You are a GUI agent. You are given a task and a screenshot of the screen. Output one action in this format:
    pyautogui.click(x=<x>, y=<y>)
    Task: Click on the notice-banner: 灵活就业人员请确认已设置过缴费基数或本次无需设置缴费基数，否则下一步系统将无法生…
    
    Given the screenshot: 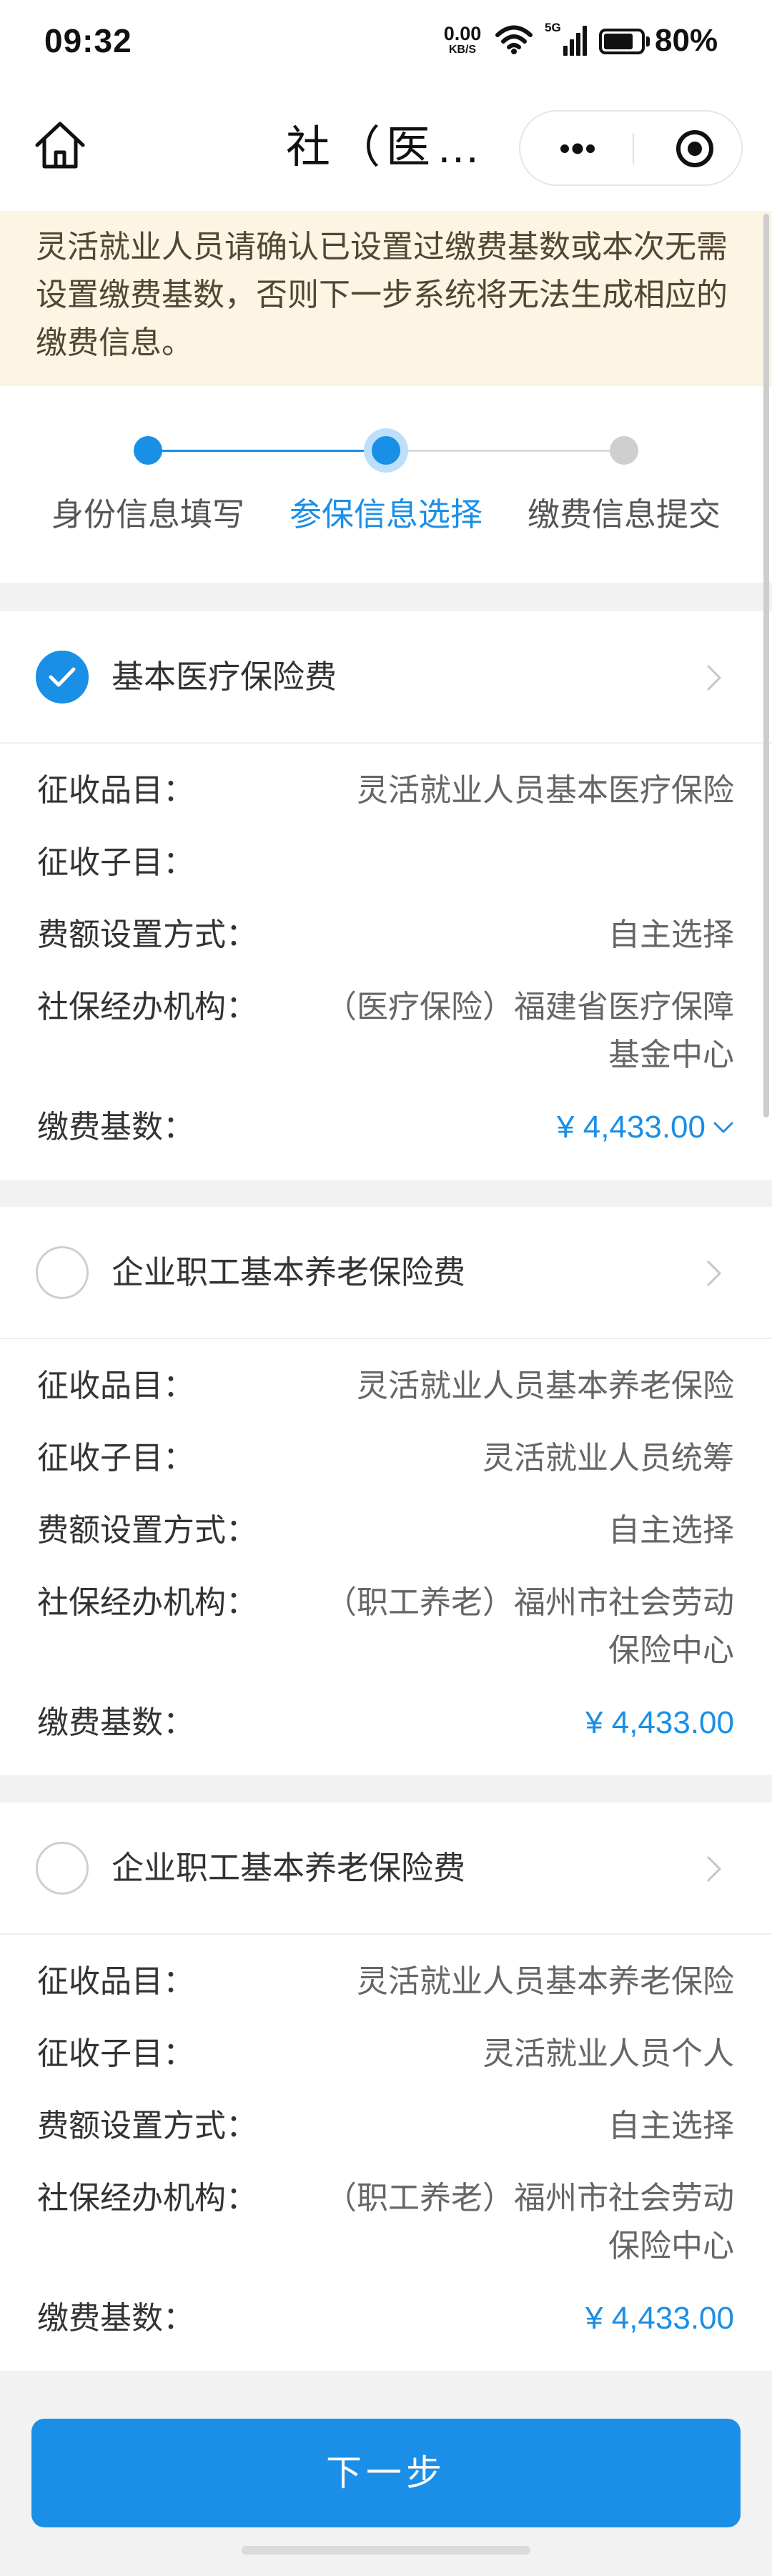 What is the action you would take?
    pyautogui.click(x=386, y=298)
    